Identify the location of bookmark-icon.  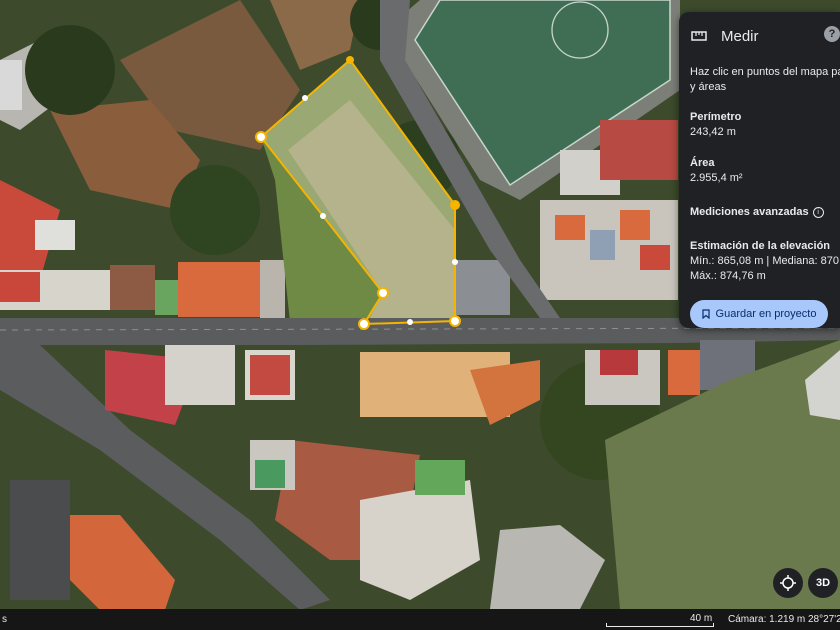
(705, 314).